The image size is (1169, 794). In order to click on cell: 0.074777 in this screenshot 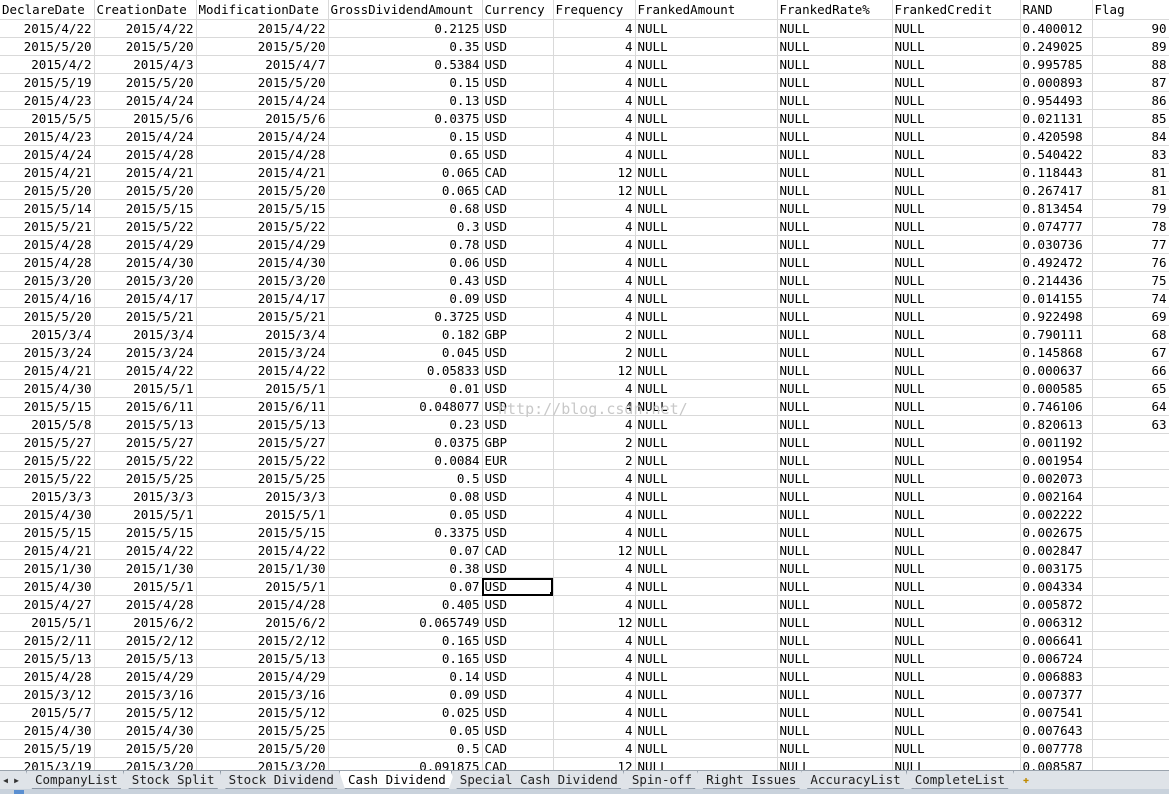, I will do `click(1056, 226)`.